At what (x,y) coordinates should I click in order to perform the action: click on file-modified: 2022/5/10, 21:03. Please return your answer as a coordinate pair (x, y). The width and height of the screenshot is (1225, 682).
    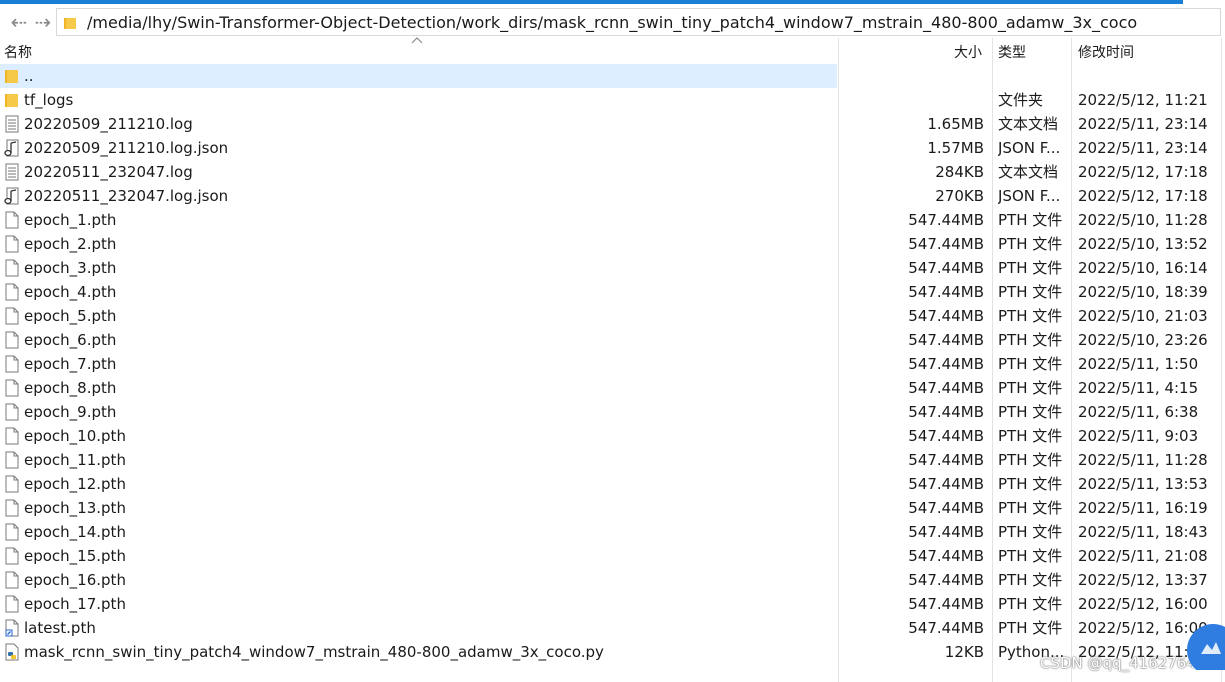
    Looking at the image, I should click on (1143, 316).